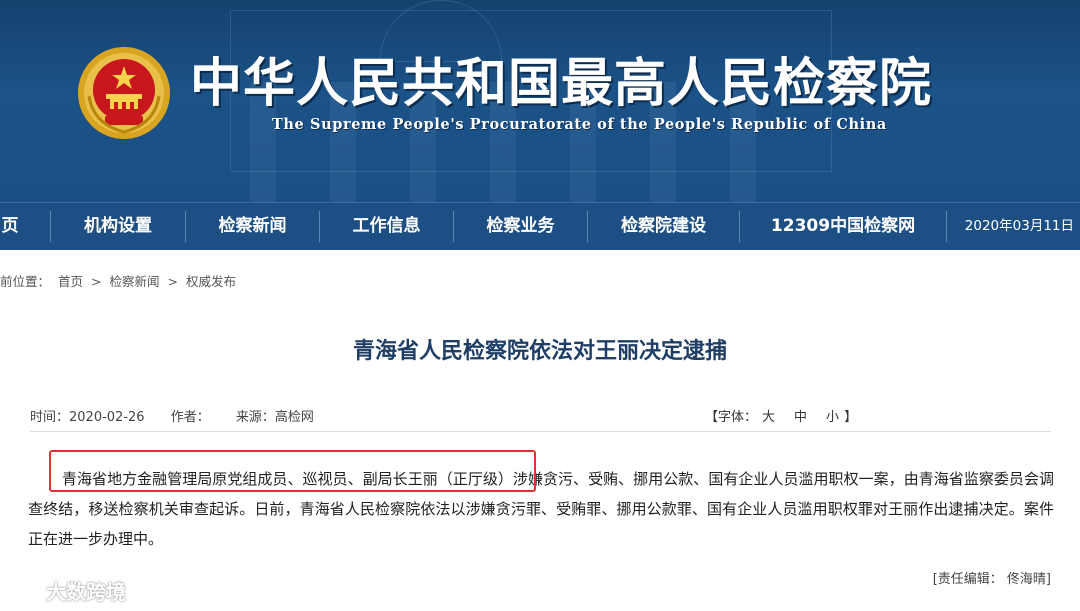 This screenshot has width=1080, height=611. Describe the element at coordinates (800, 417) in the screenshot. I see `font-size-medium-button: 中` at that location.